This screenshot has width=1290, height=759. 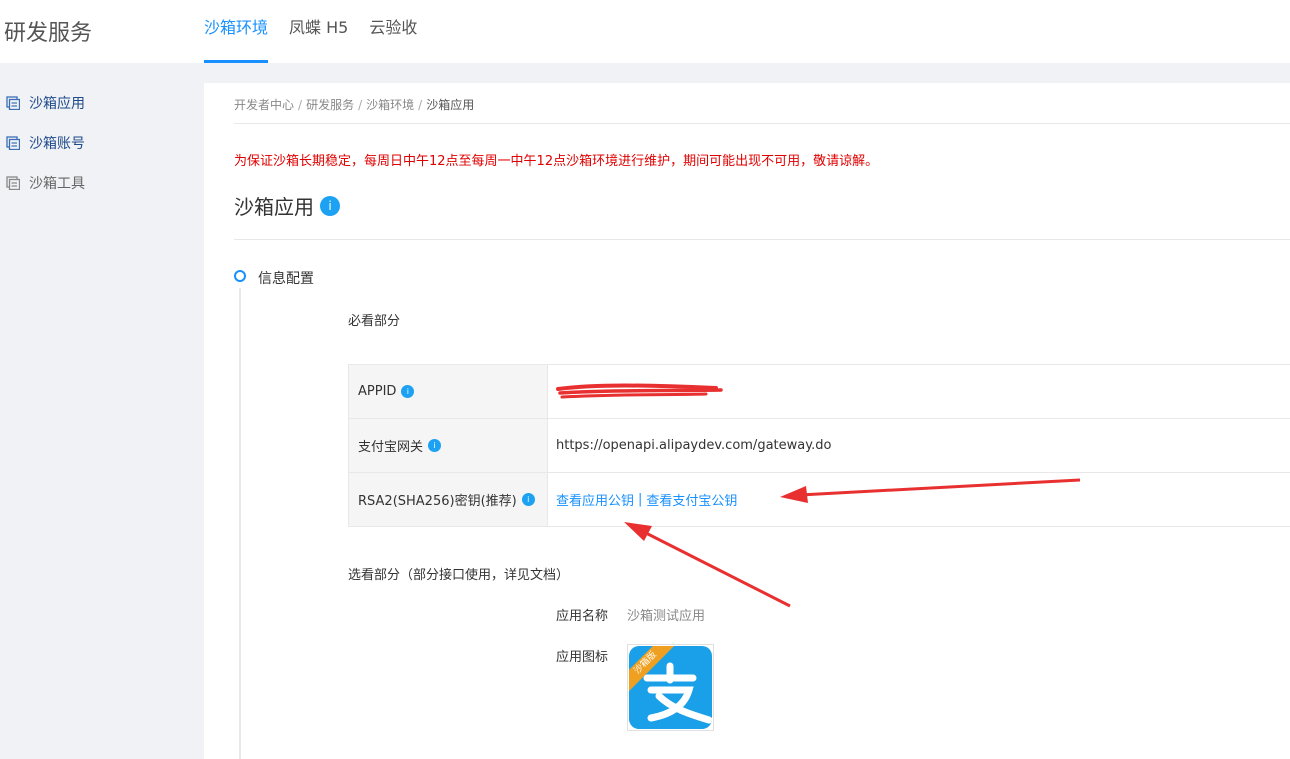 What do you see at coordinates (582, 657) in the screenshot?
I see `app-icon-label: 应用图标` at bounding box center [582, 657].